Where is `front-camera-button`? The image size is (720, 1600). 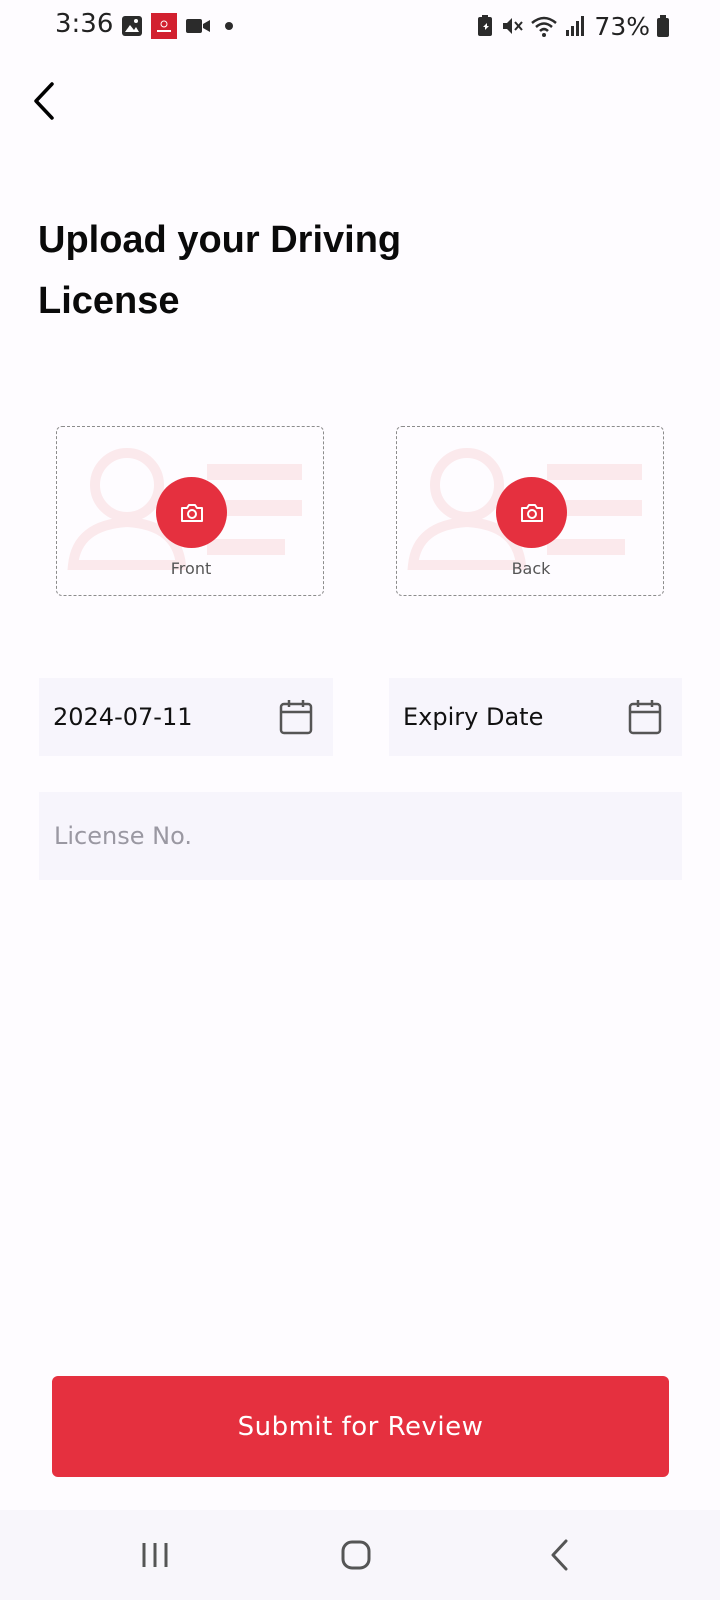 front-camera-button is located at coordinates (191, 512).